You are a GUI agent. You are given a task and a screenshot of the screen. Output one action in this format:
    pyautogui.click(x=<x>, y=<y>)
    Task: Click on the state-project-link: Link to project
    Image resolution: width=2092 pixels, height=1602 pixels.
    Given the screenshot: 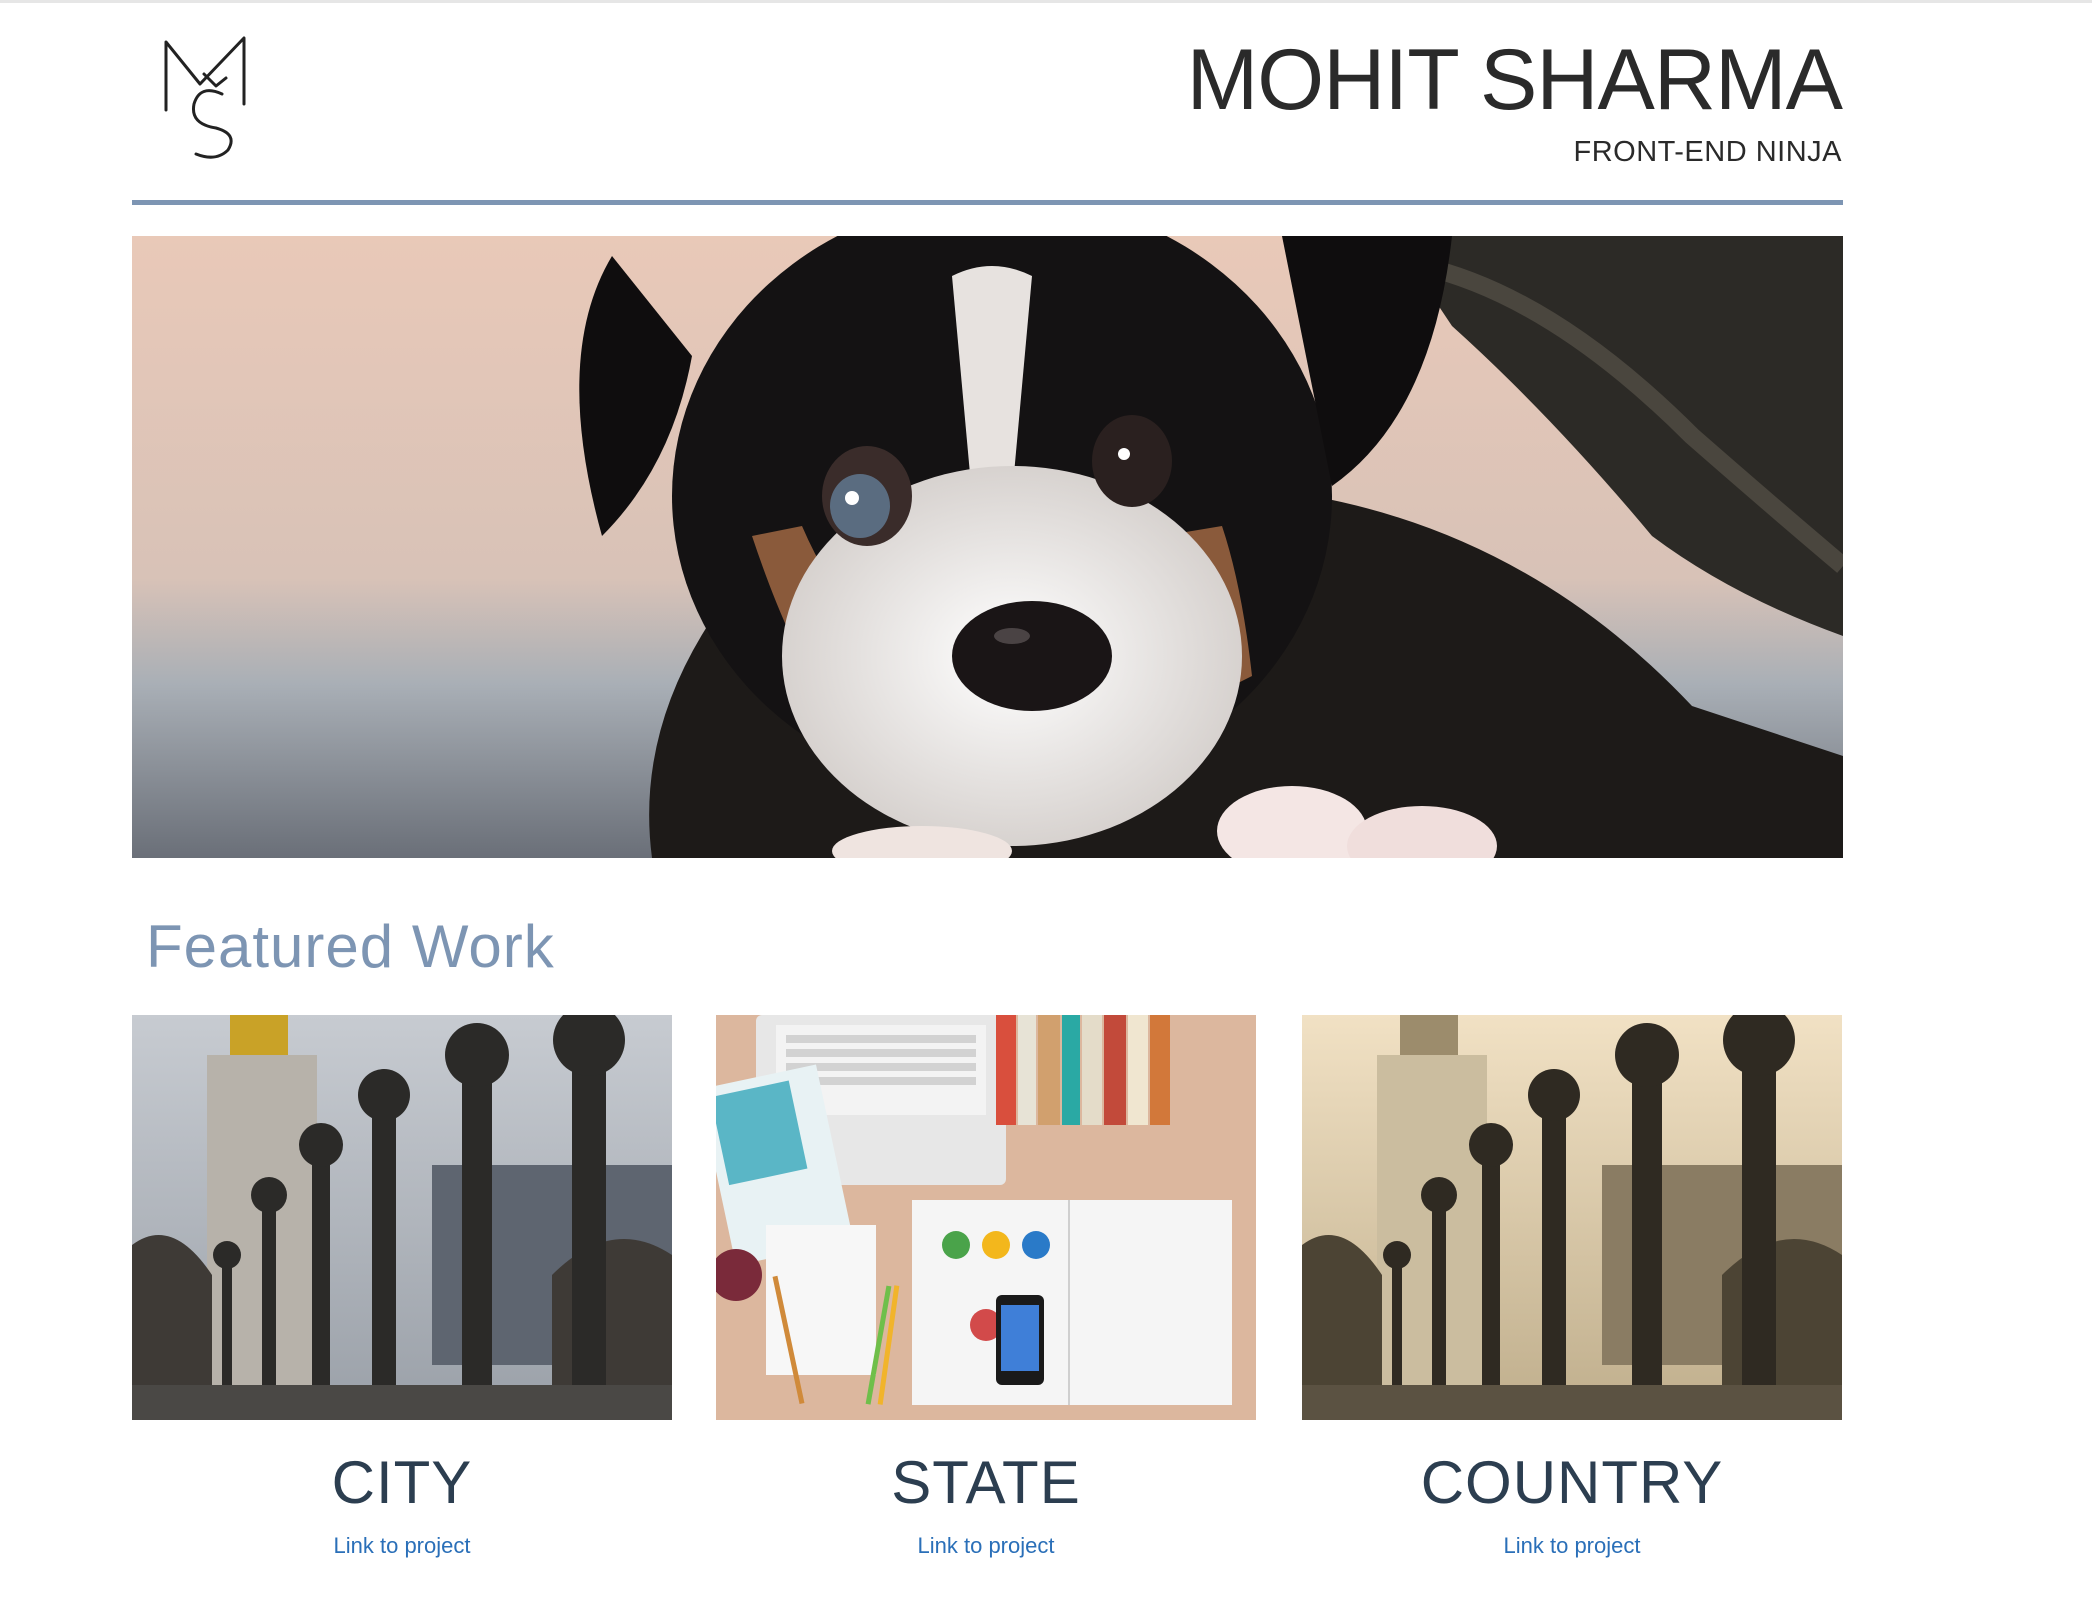 What is the action you would take?
    pyautogui.click(x=986, y=1546)
    